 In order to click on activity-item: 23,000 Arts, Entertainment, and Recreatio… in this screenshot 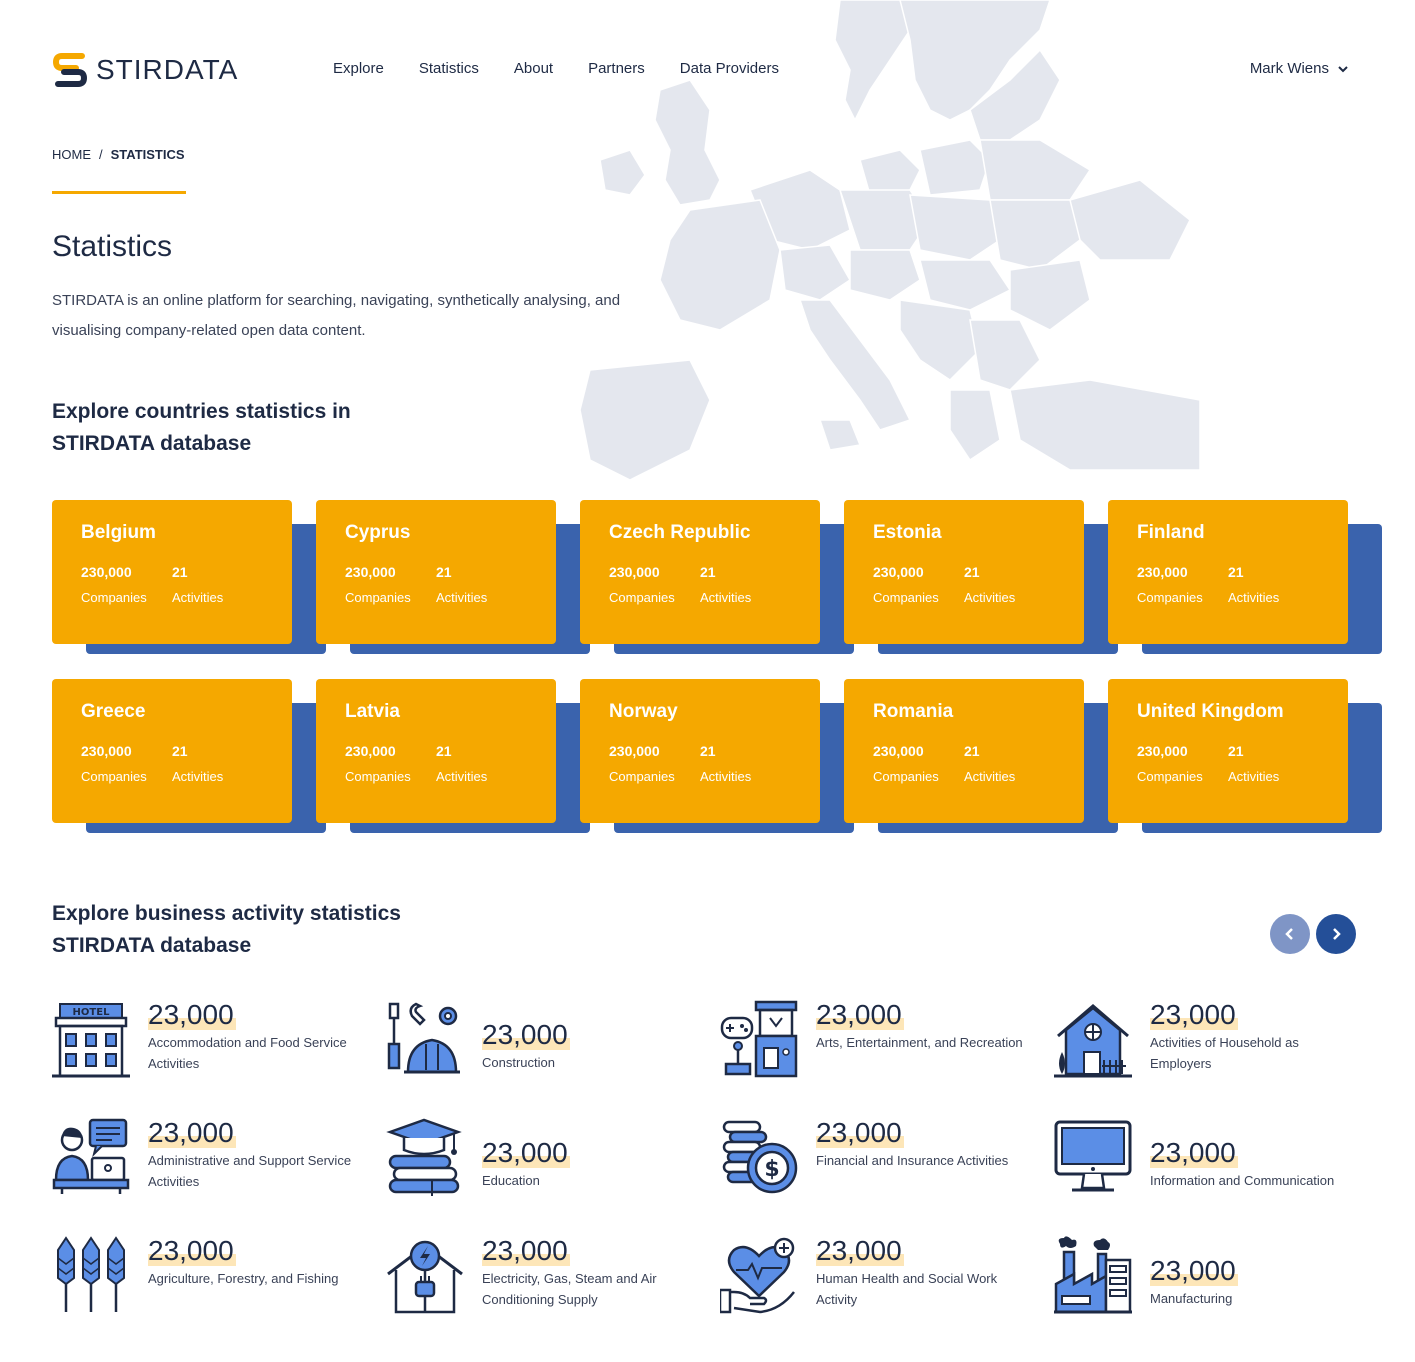, I will do `click(880, 1040)`.